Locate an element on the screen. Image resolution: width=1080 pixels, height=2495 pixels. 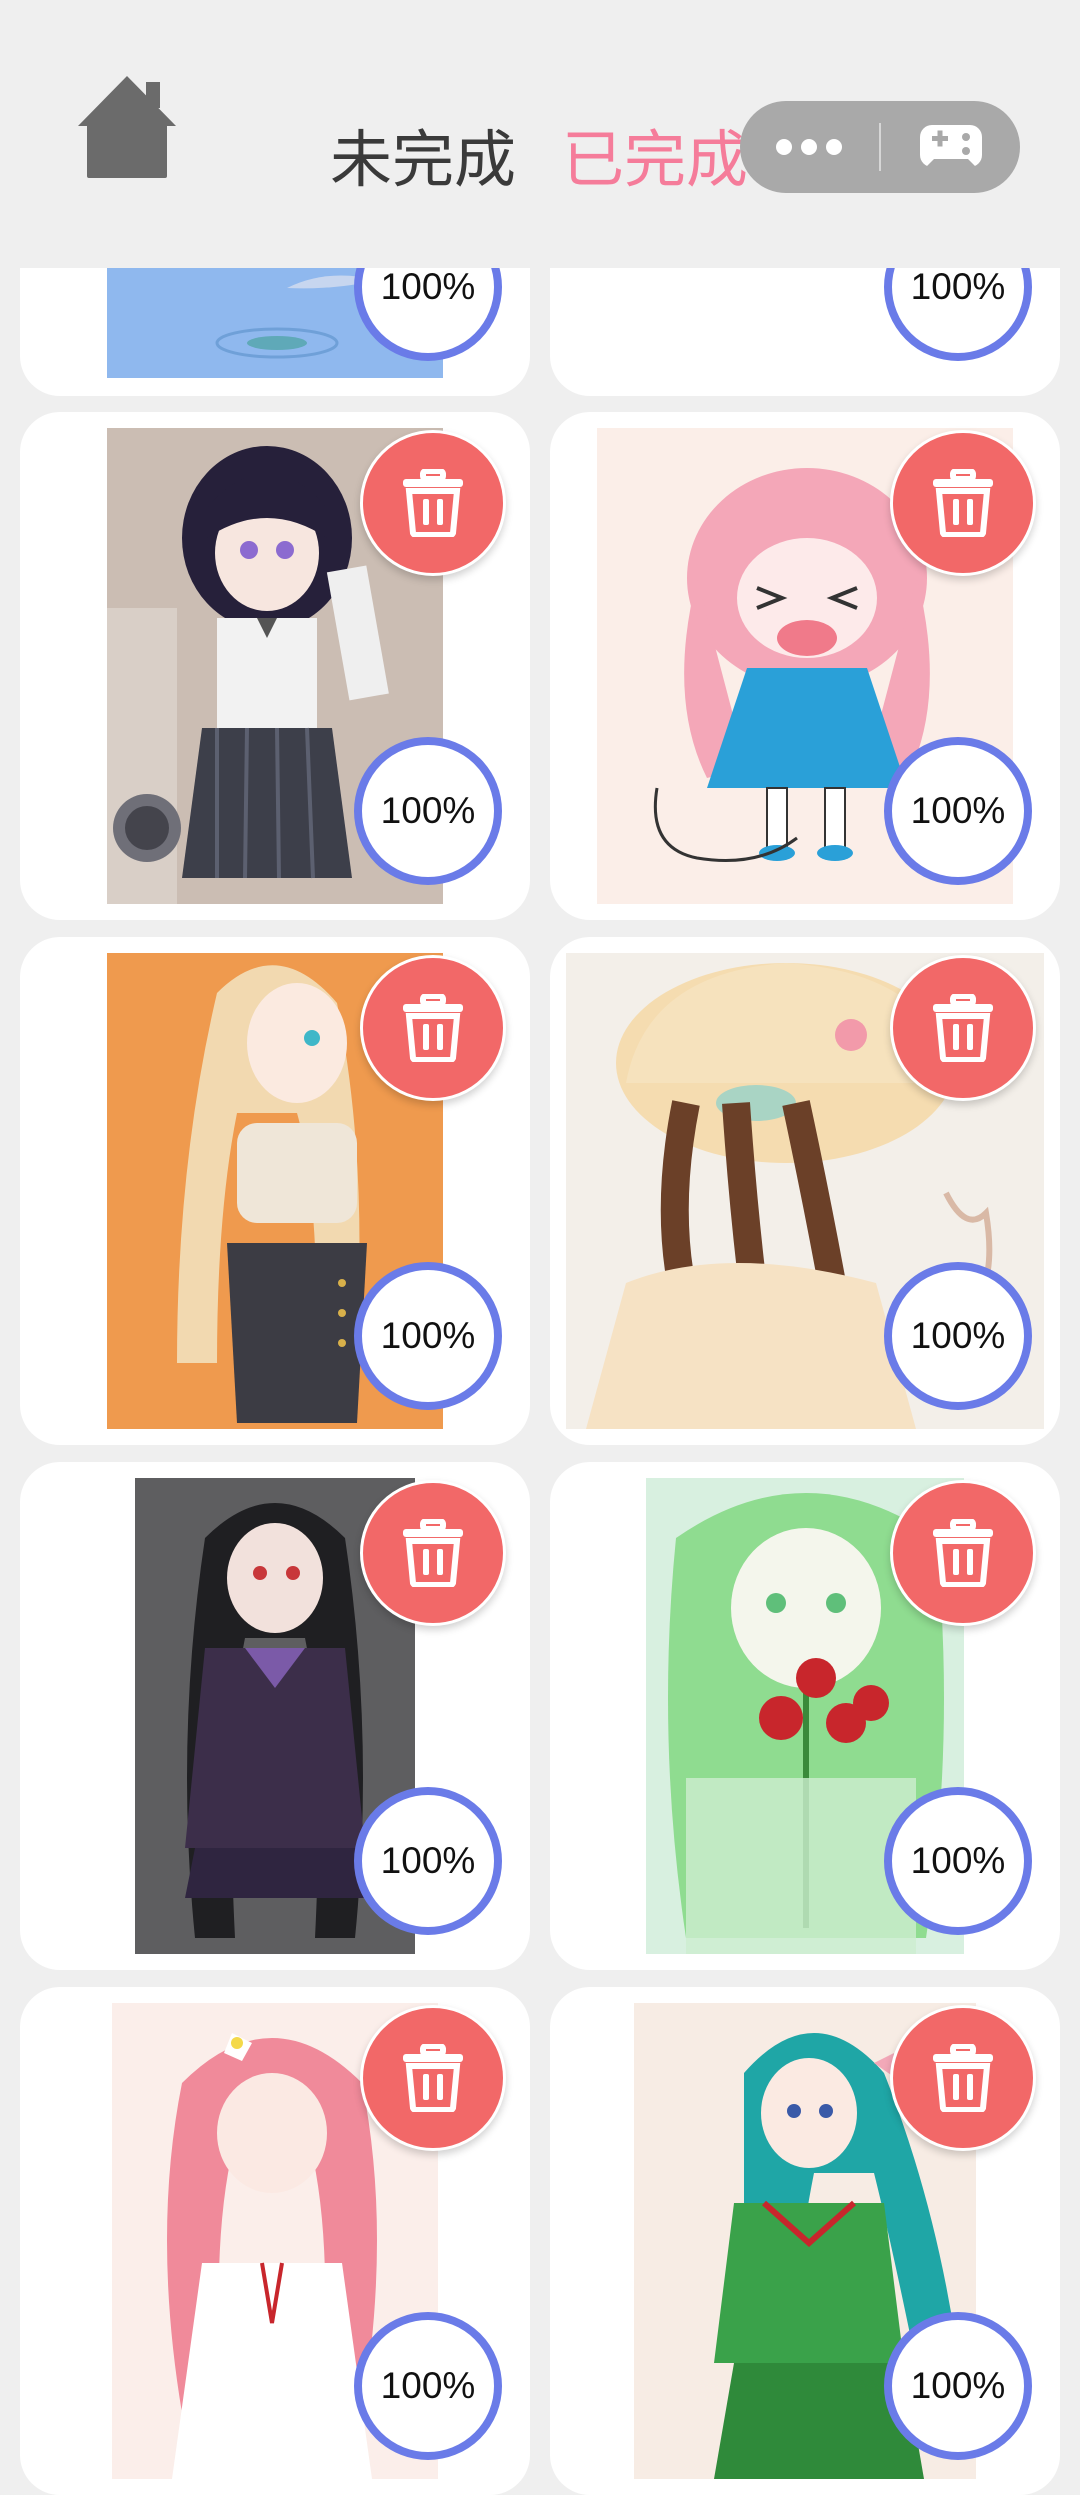
tab-incomplete: 未完成 is located at coordinates (423, 160).